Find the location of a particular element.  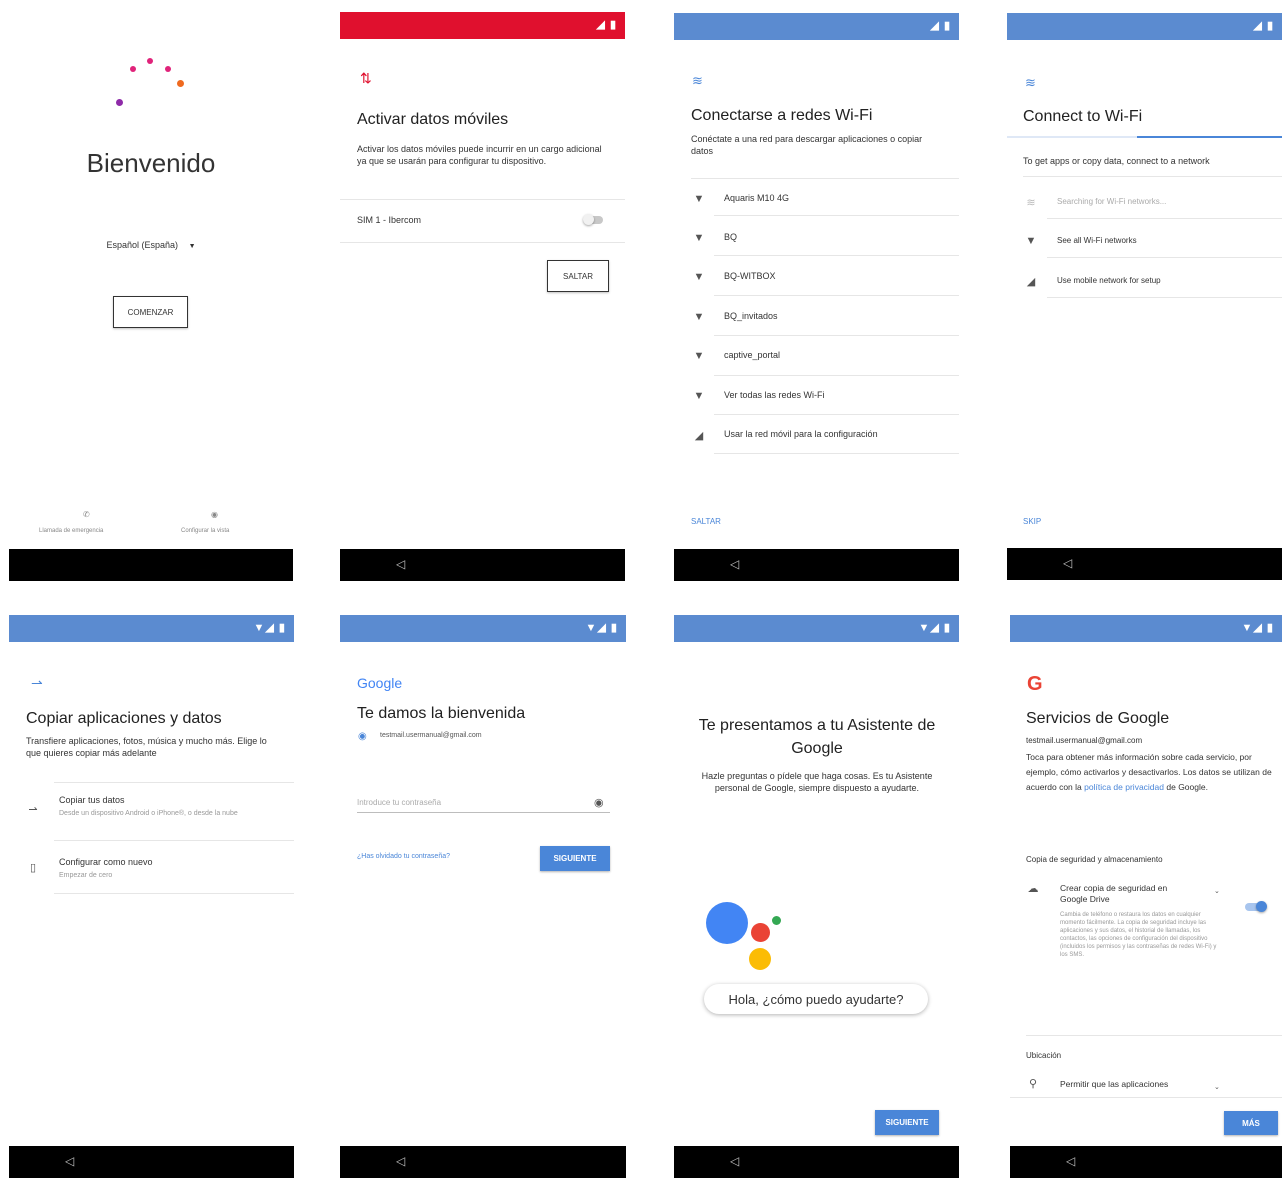

welcome-title: Bienvenido is located at coordinates (151, 163).